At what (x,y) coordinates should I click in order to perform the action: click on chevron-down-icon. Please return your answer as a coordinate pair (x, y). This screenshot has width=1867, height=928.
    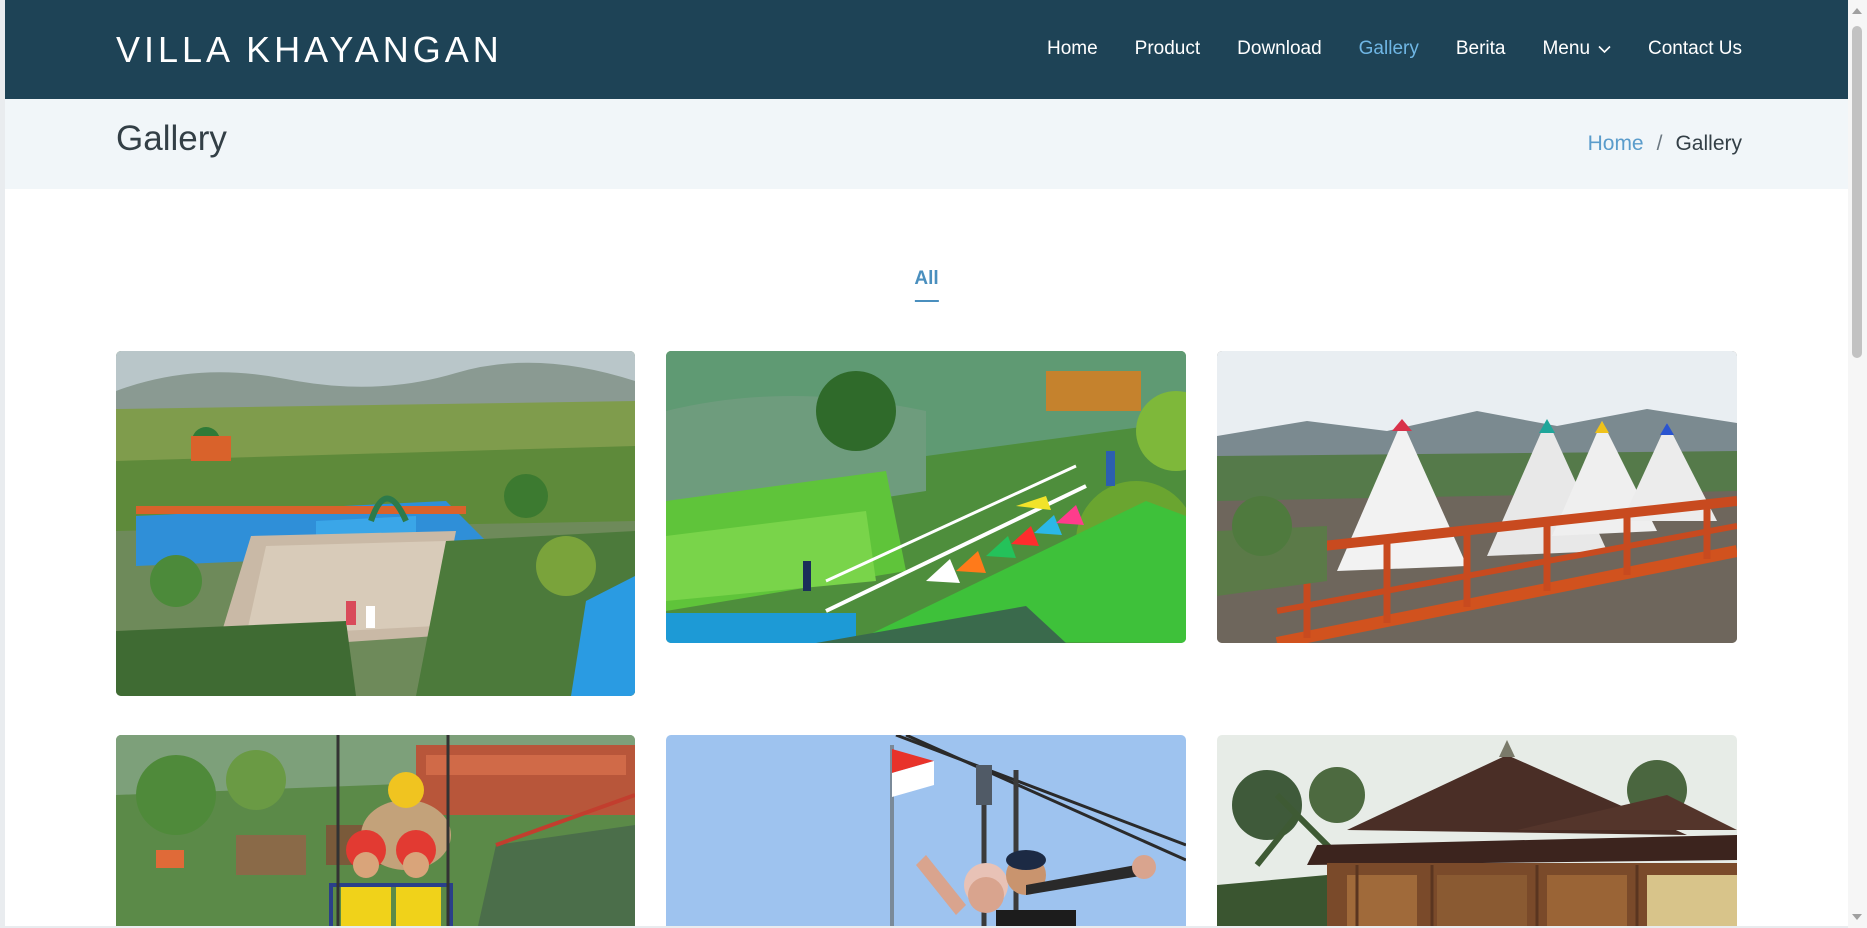
    Looking at the image, I should click on (1604, 49).